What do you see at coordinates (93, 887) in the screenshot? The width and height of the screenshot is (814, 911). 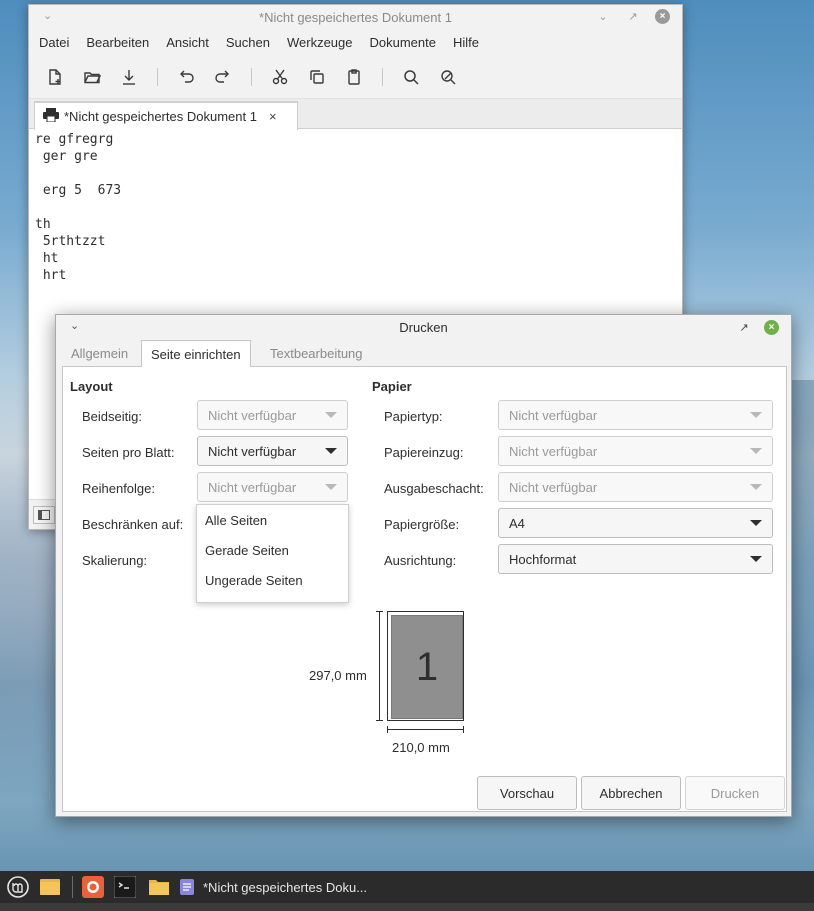 I see `firefox-icon` at bounding box center [93, 887].